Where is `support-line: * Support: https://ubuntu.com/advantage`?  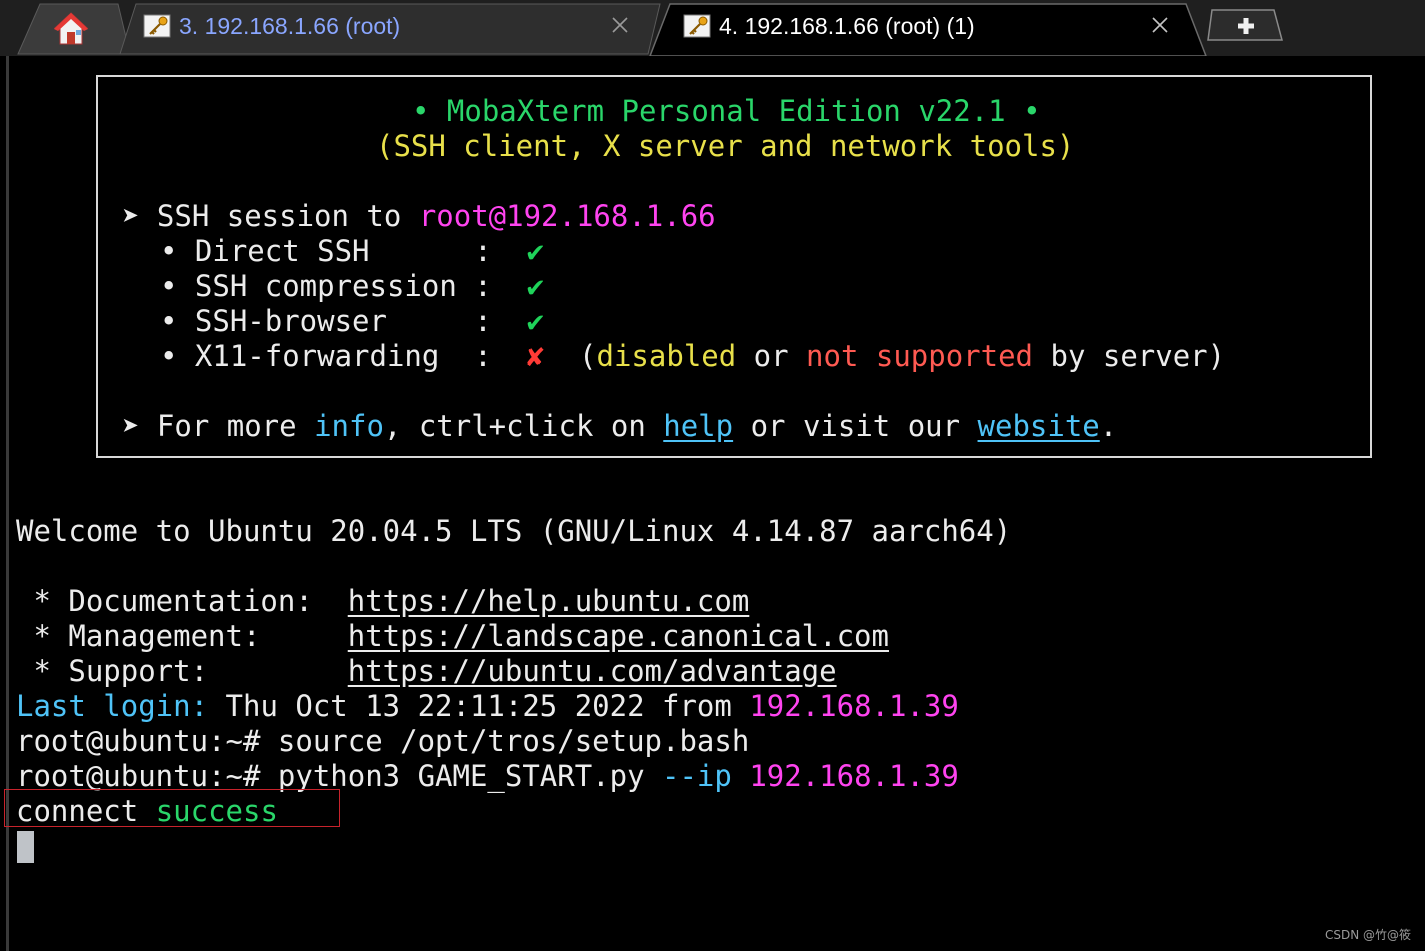
support-line: * Support: https://ubuntu.com/advantage is located at coordinates (426, 671).